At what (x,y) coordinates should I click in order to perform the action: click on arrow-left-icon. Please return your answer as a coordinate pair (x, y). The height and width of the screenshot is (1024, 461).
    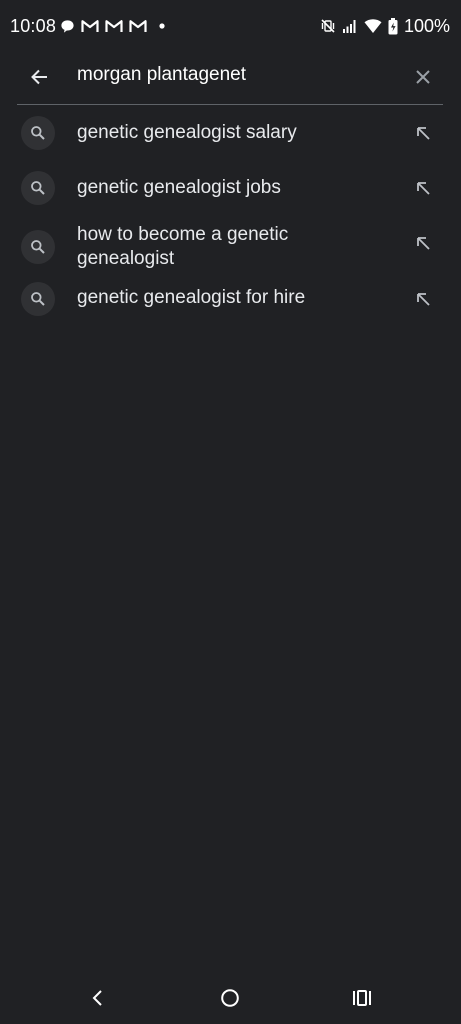
    Looking at the image, I should click on (39, 77).